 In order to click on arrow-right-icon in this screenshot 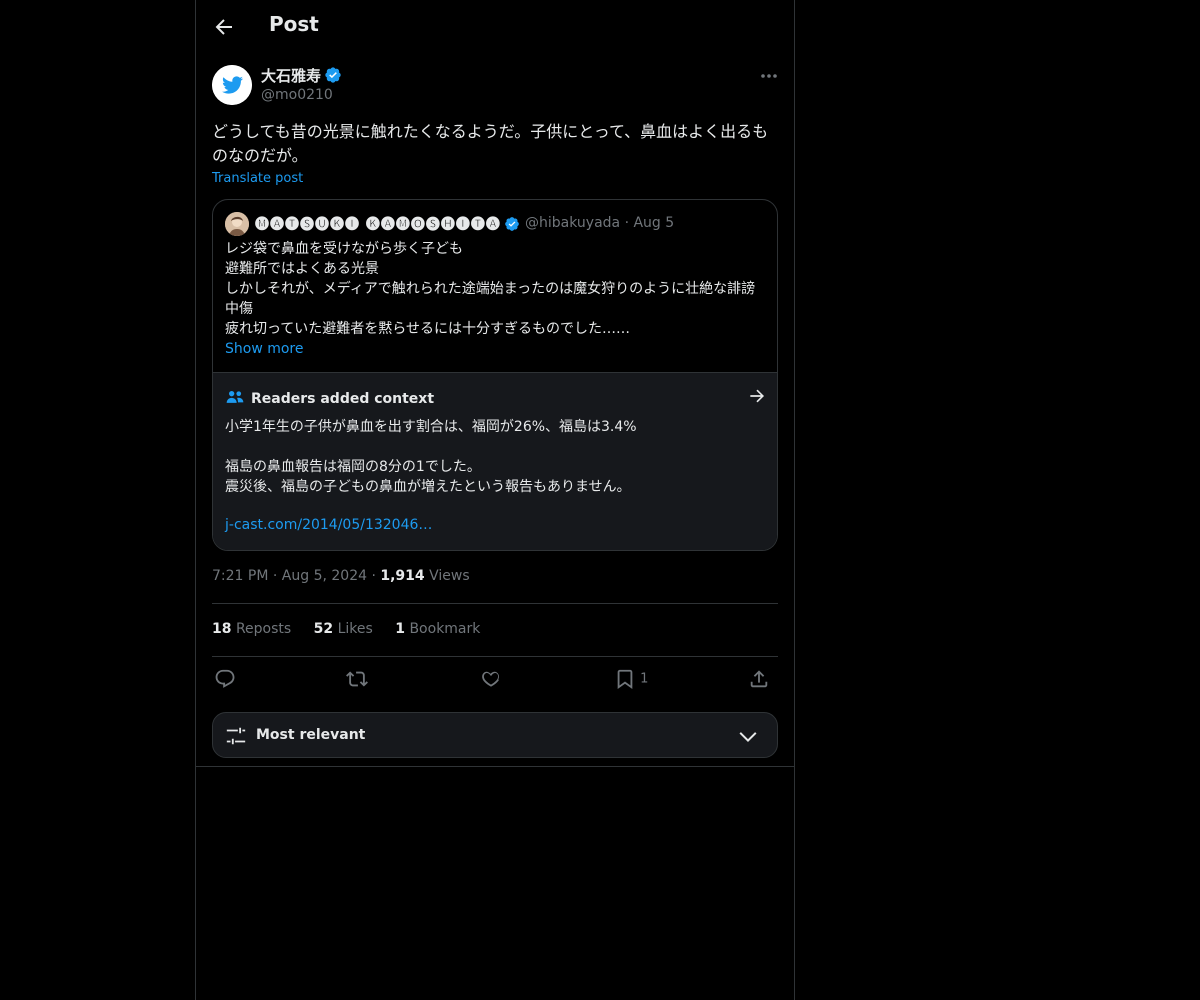, I will do `click(757, 396)`.